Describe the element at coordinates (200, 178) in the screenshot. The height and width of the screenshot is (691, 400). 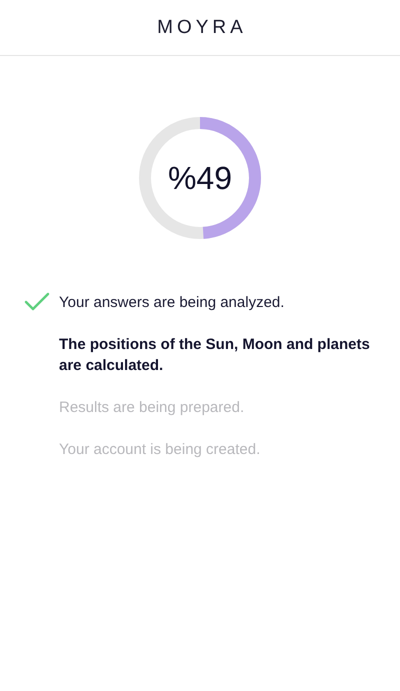
I see `progress-percentage: %49` at that location.